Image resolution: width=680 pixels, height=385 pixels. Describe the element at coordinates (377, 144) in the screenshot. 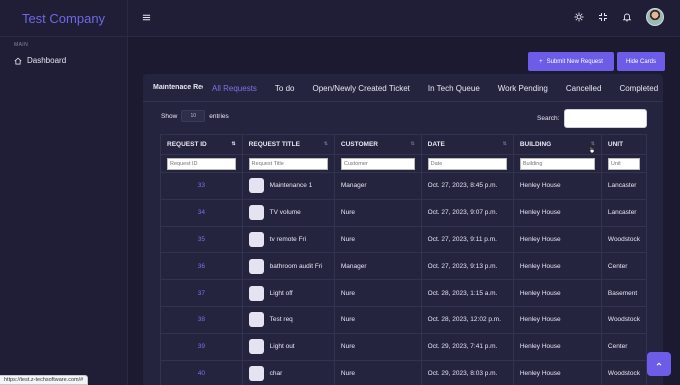

I see `column-header-customer: CUSTOMER ⇅` at that location.